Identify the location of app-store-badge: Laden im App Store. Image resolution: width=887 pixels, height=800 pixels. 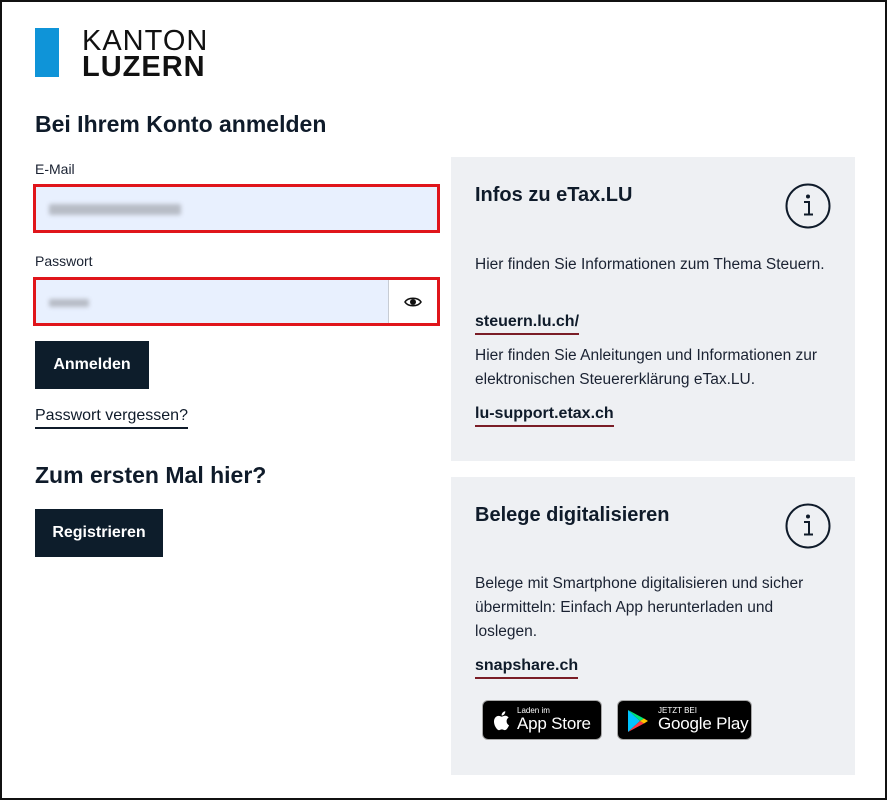
(542, 720).